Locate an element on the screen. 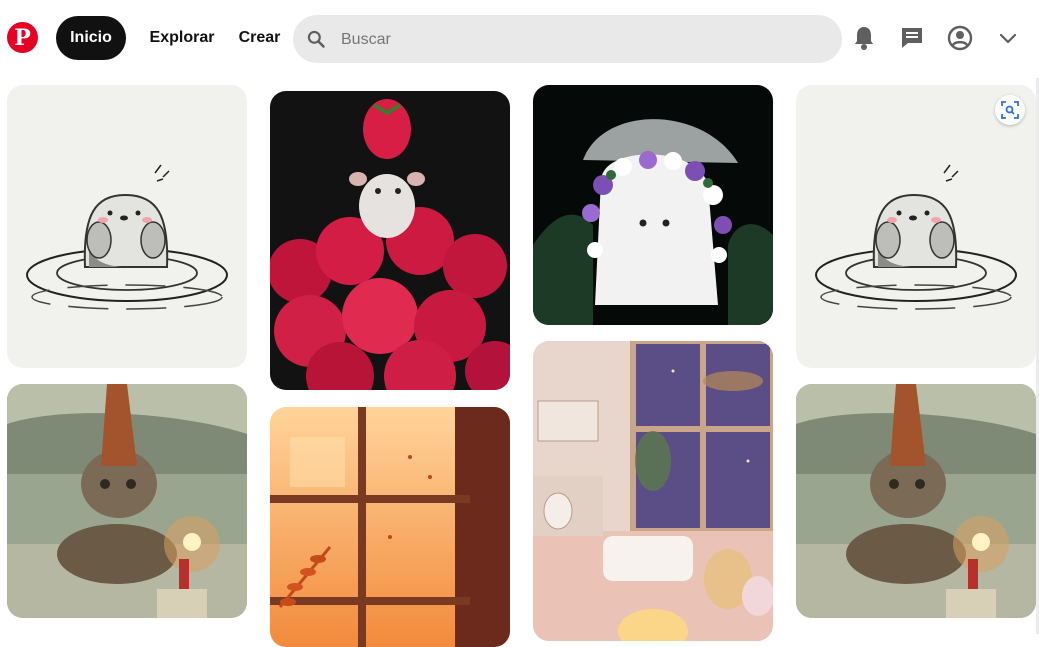  nav-explore-label: Explorar is located at coordinates (182, 37).